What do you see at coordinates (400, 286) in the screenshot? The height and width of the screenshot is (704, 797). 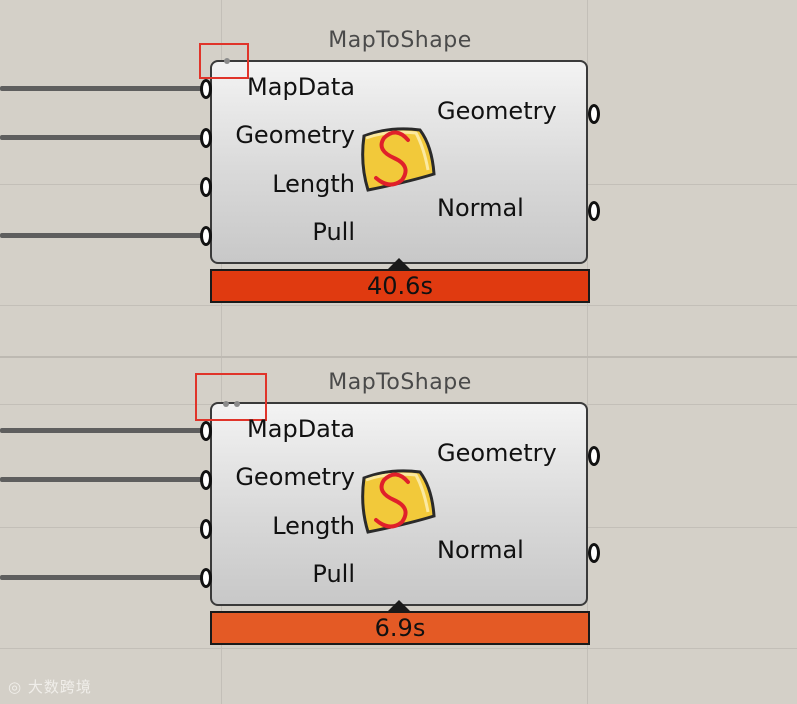 I see `profiler-timer: 40.6s` at bounding box center [400, 286].